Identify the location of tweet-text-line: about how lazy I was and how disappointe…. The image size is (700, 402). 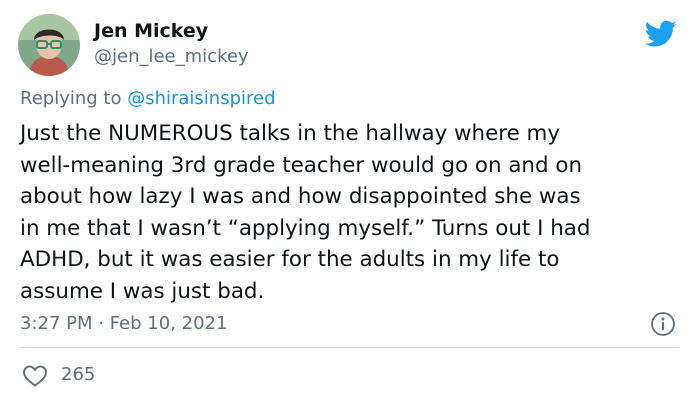
(300, 197).